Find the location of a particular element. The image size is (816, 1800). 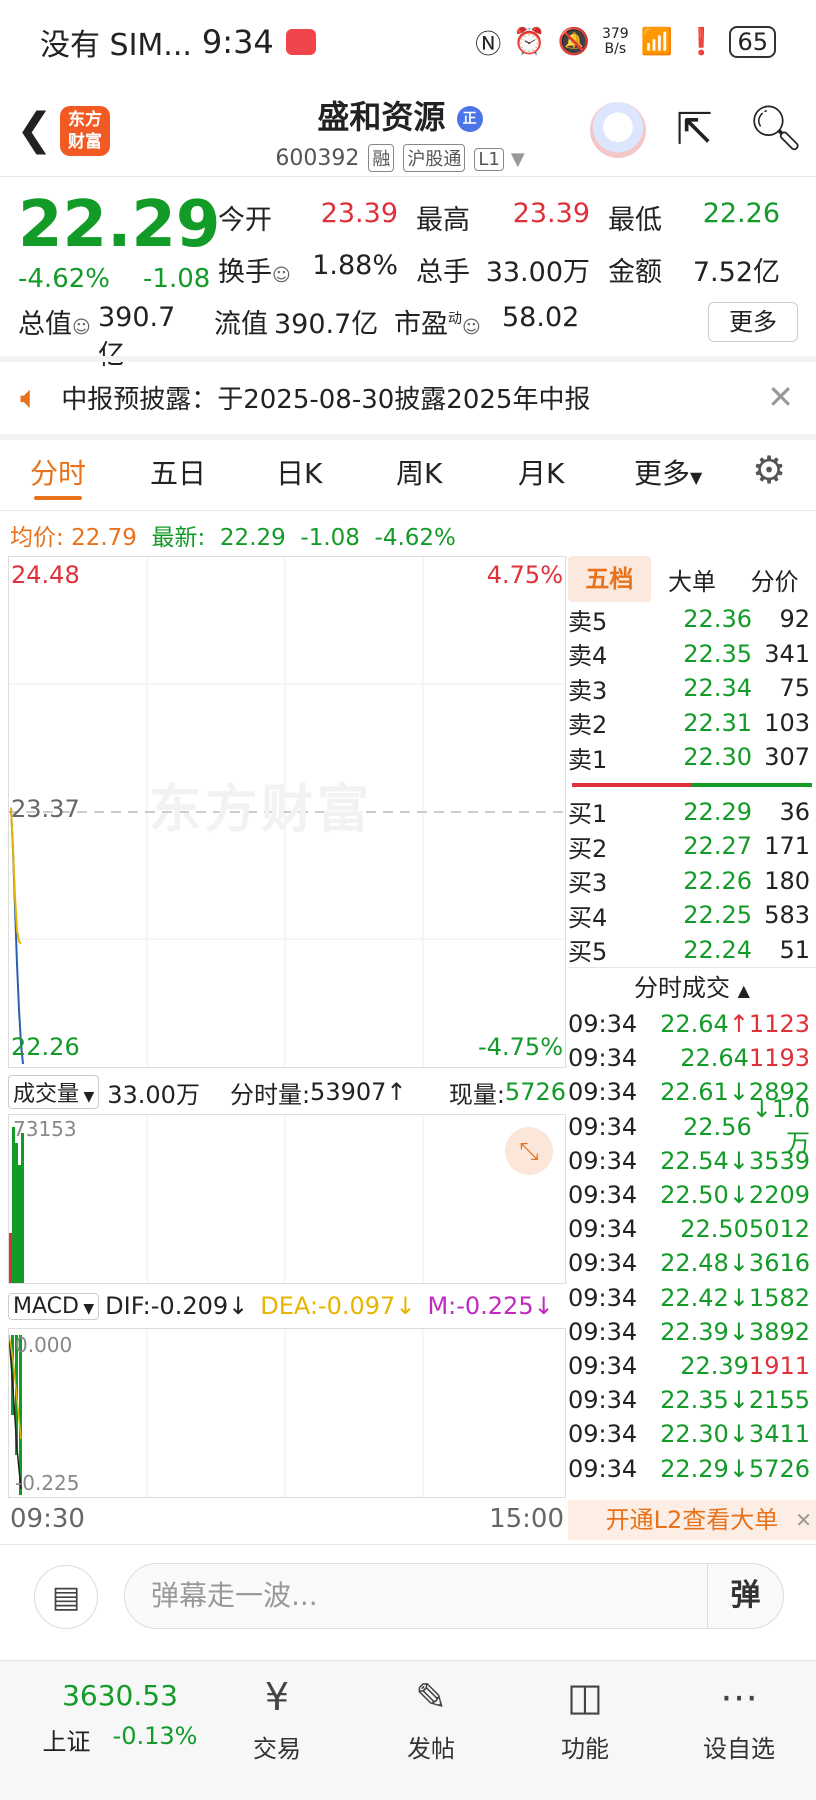

ask-label: 卖3 is located at coordinates (588, 690).